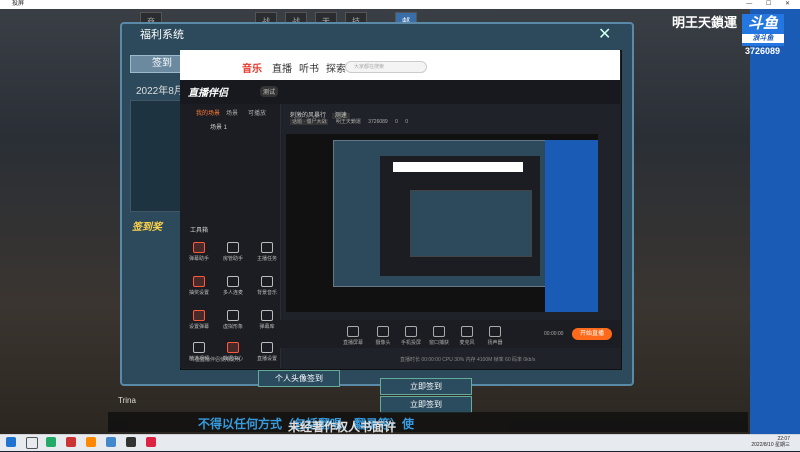  What do you see at coordinates (218, 126) in the screenshot?
I see `scene-item: 场景 1` at bounding box center [218, 126].